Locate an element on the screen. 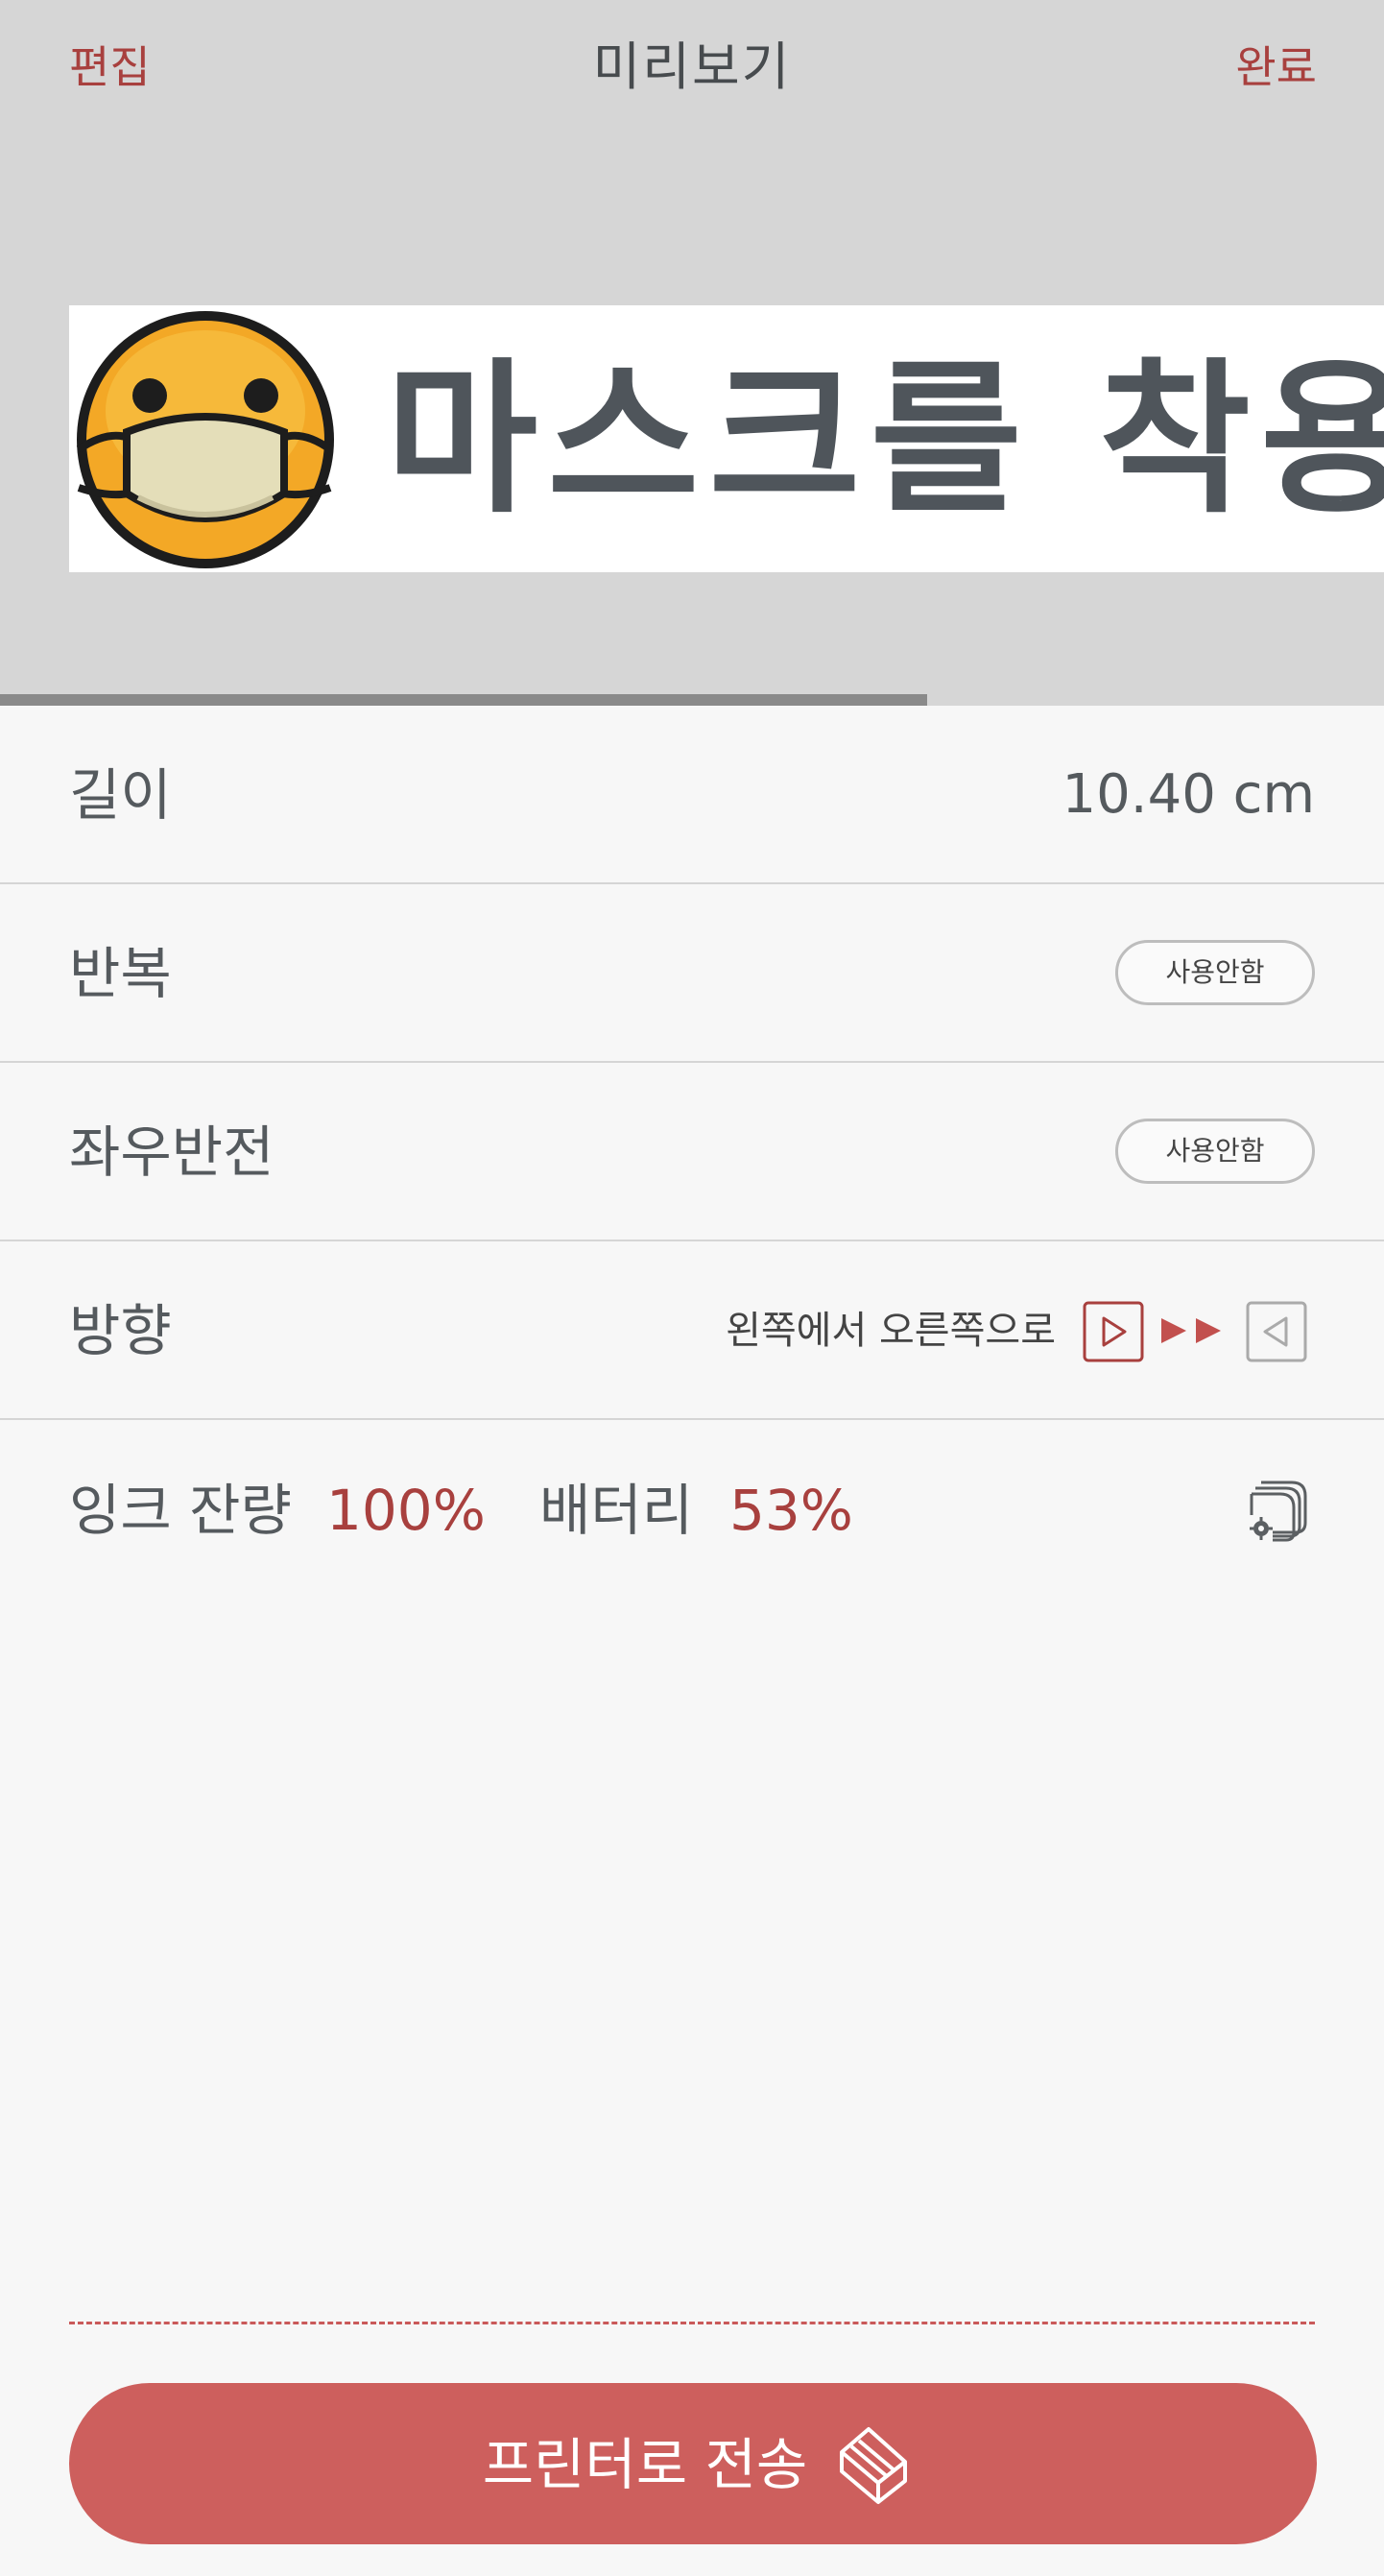 This screenshot has width=1384, height=2576. double-arrow-right-icon is located at coordinates (1191, 1330).